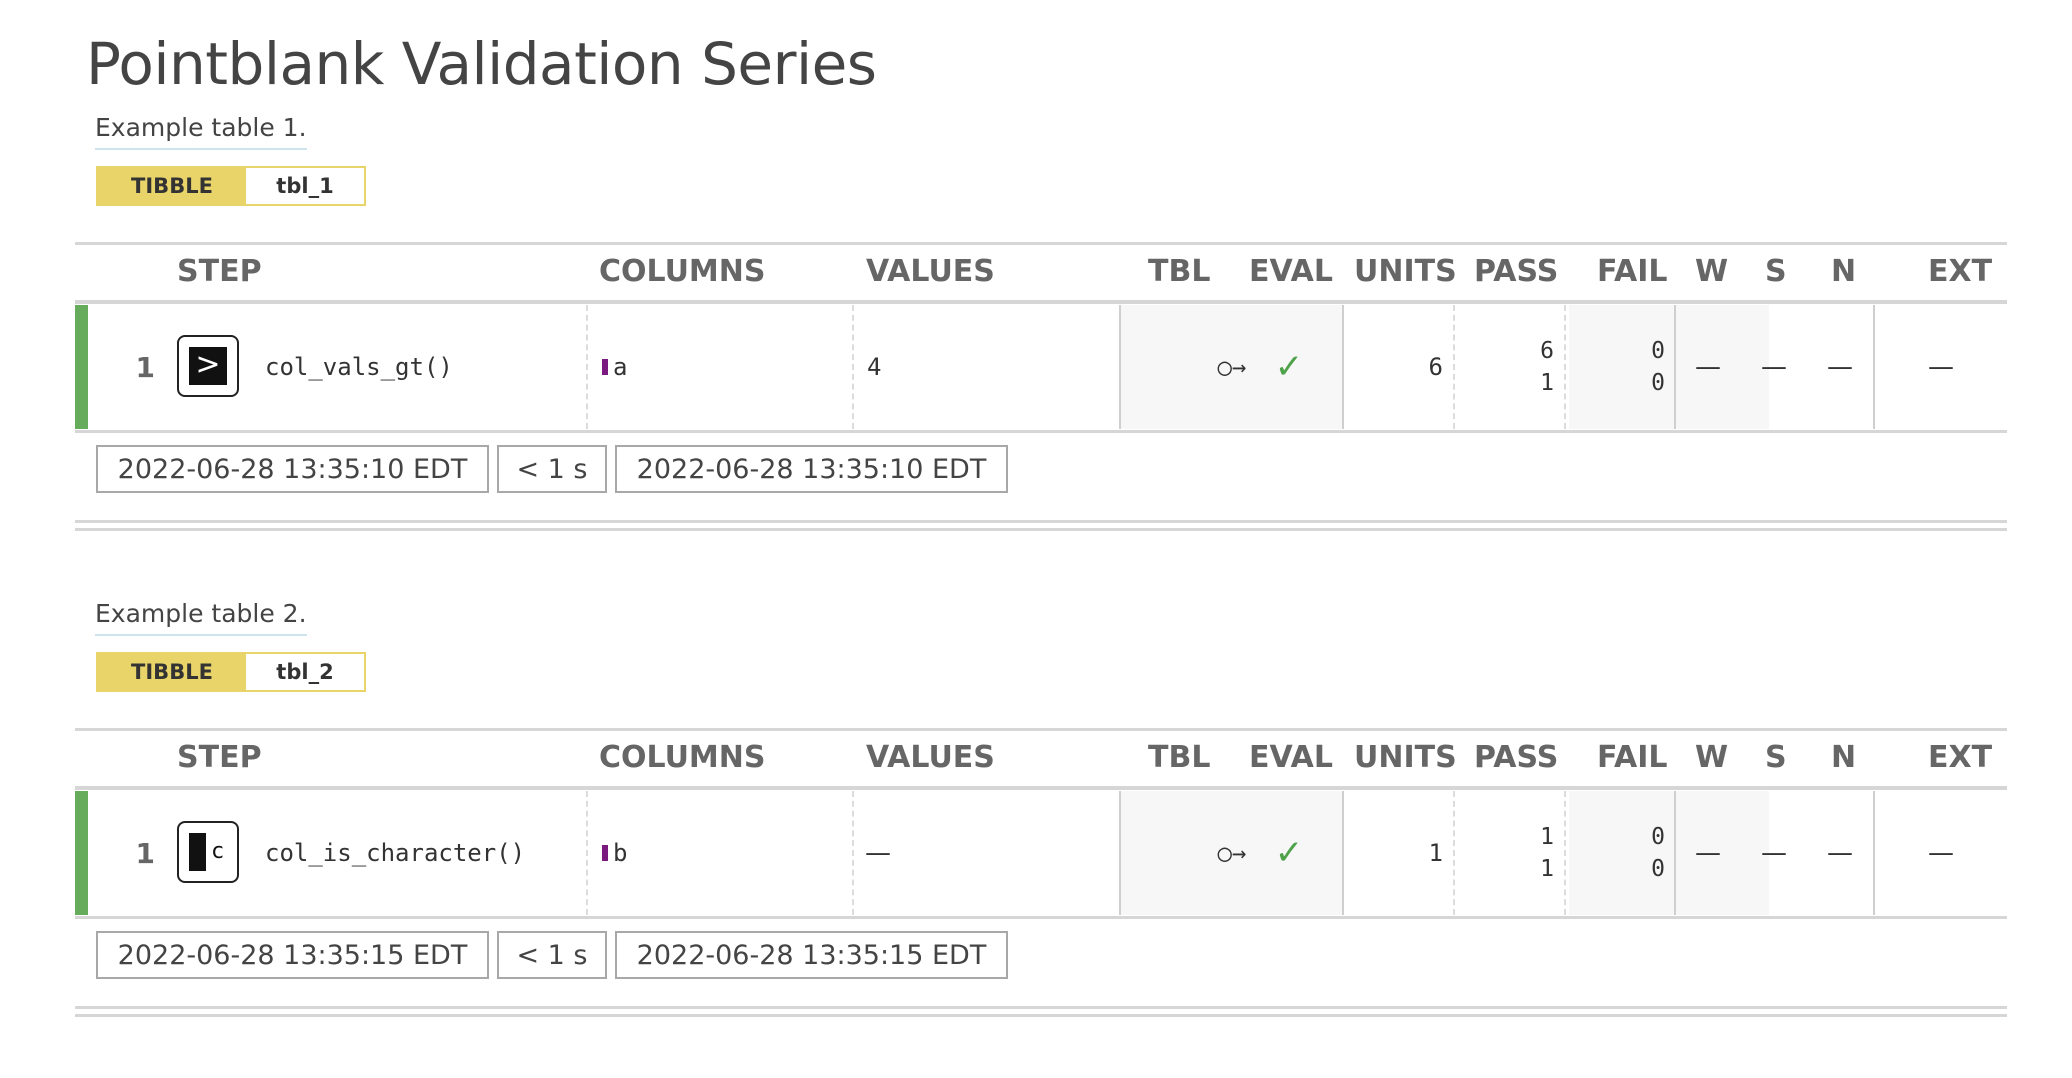  Describe the element at coordinates (201, 131) in the screenshot. I see `table-caption: Example table 1.` at that location.